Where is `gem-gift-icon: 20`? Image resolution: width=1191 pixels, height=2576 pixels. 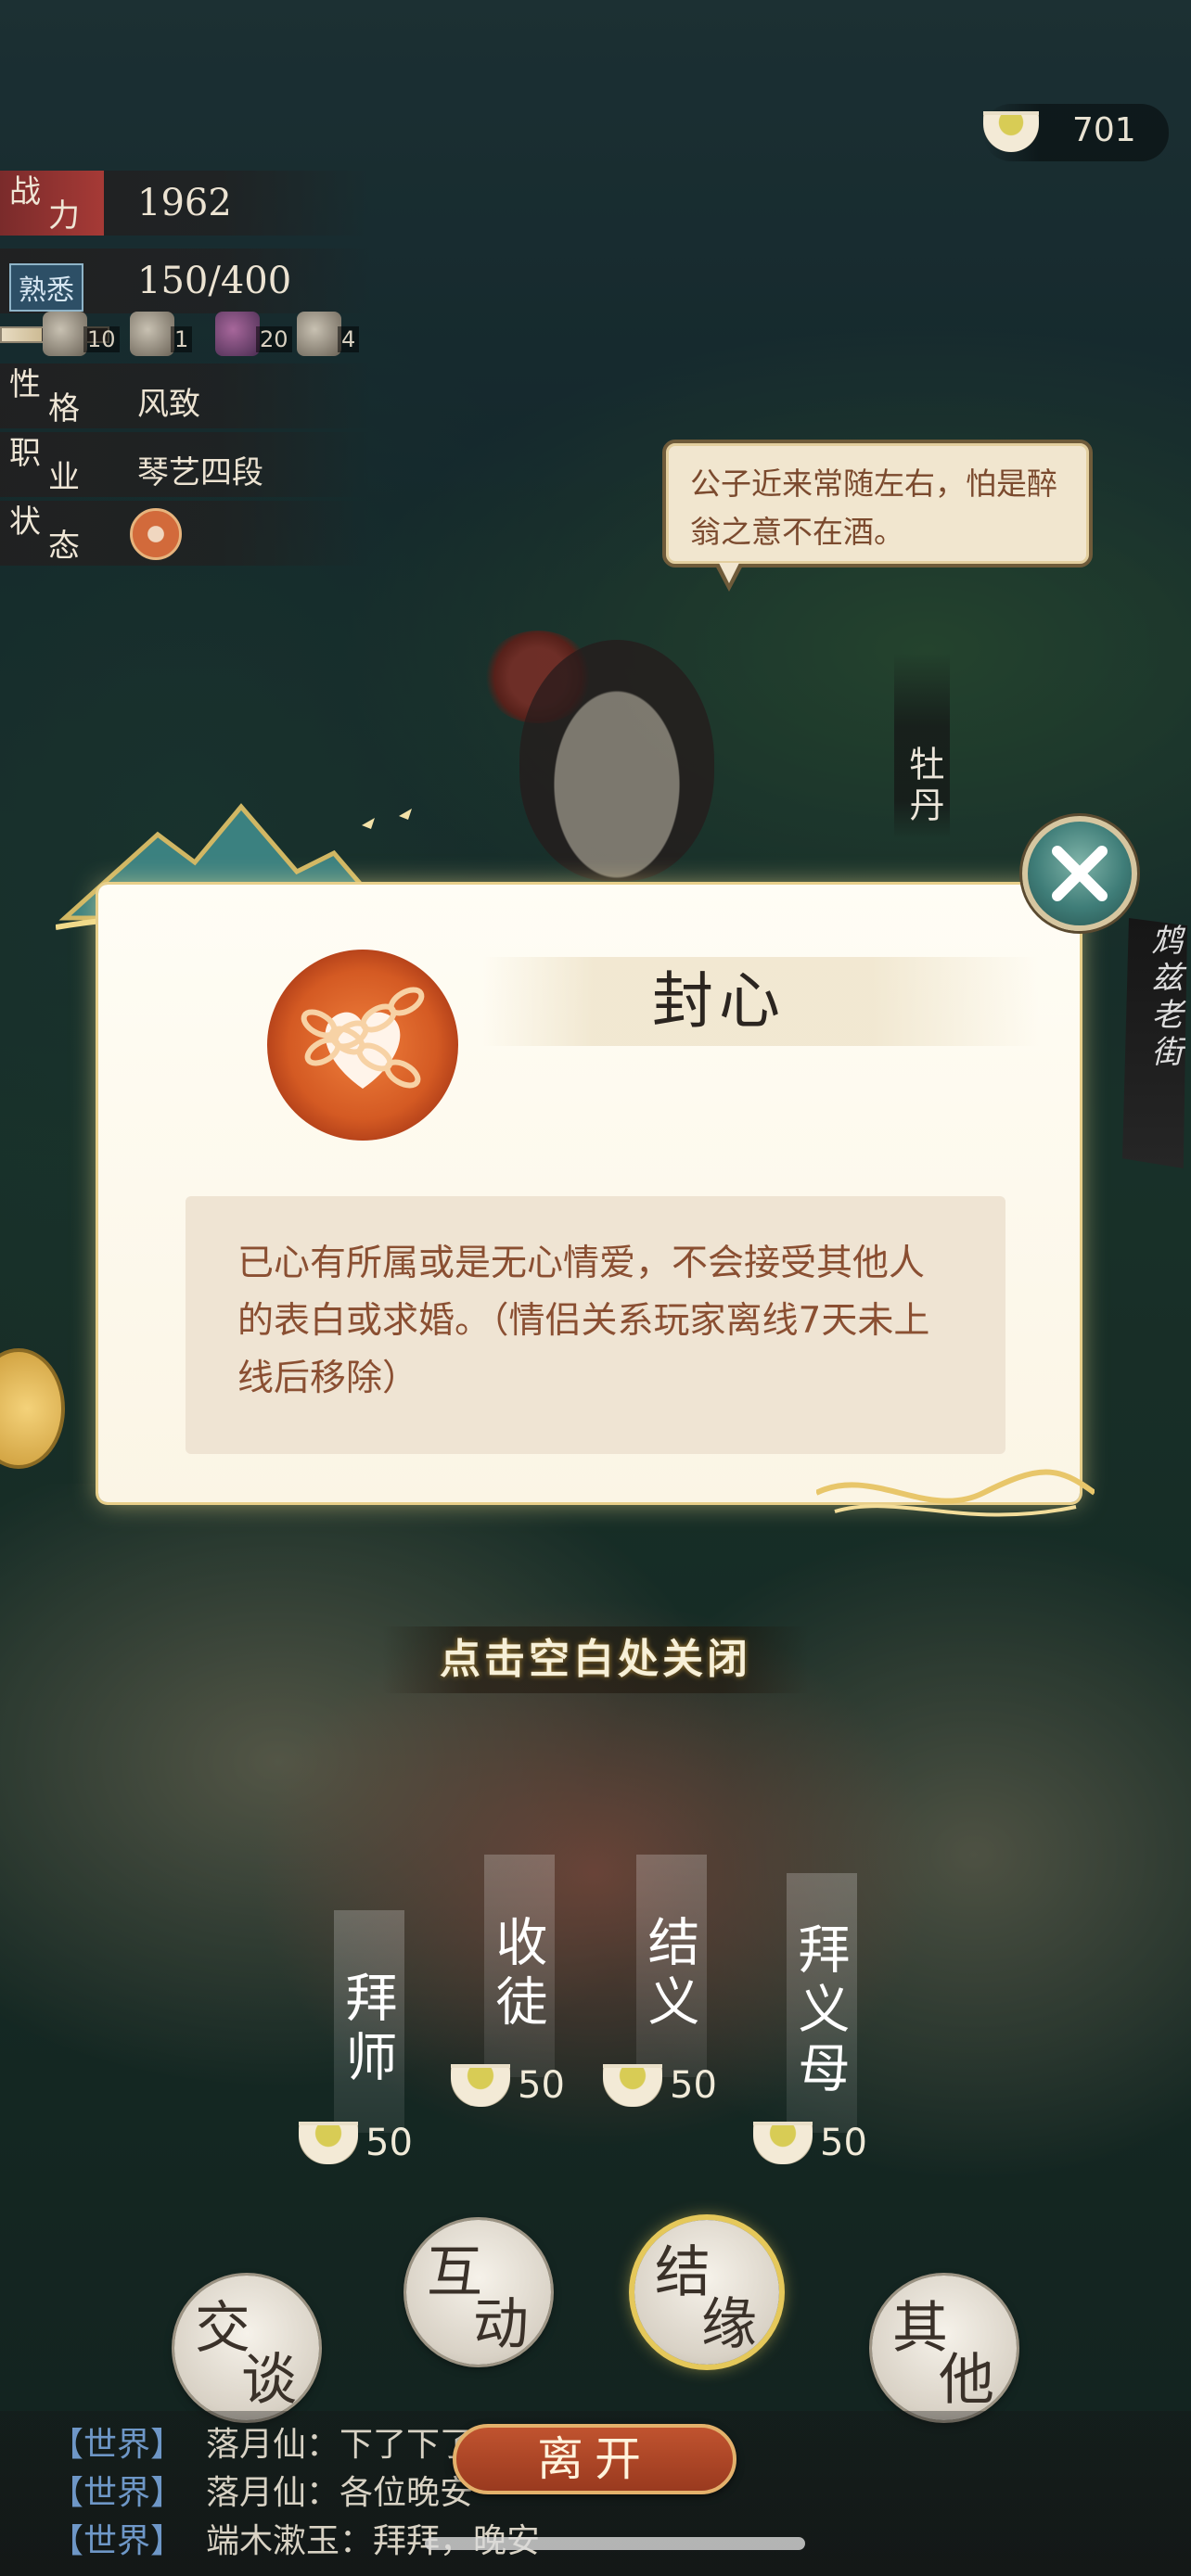 gem-gift-icon: 20 is located at coordinates (253, 334).